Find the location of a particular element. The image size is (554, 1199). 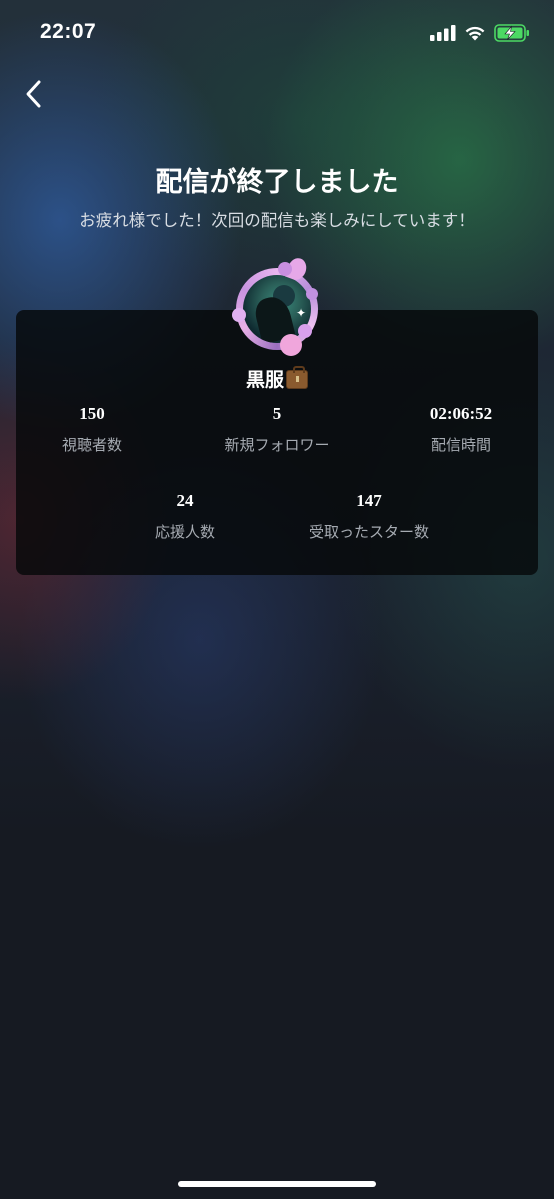

sparkle-icon: ✦ is located at coordinates (301, 313).